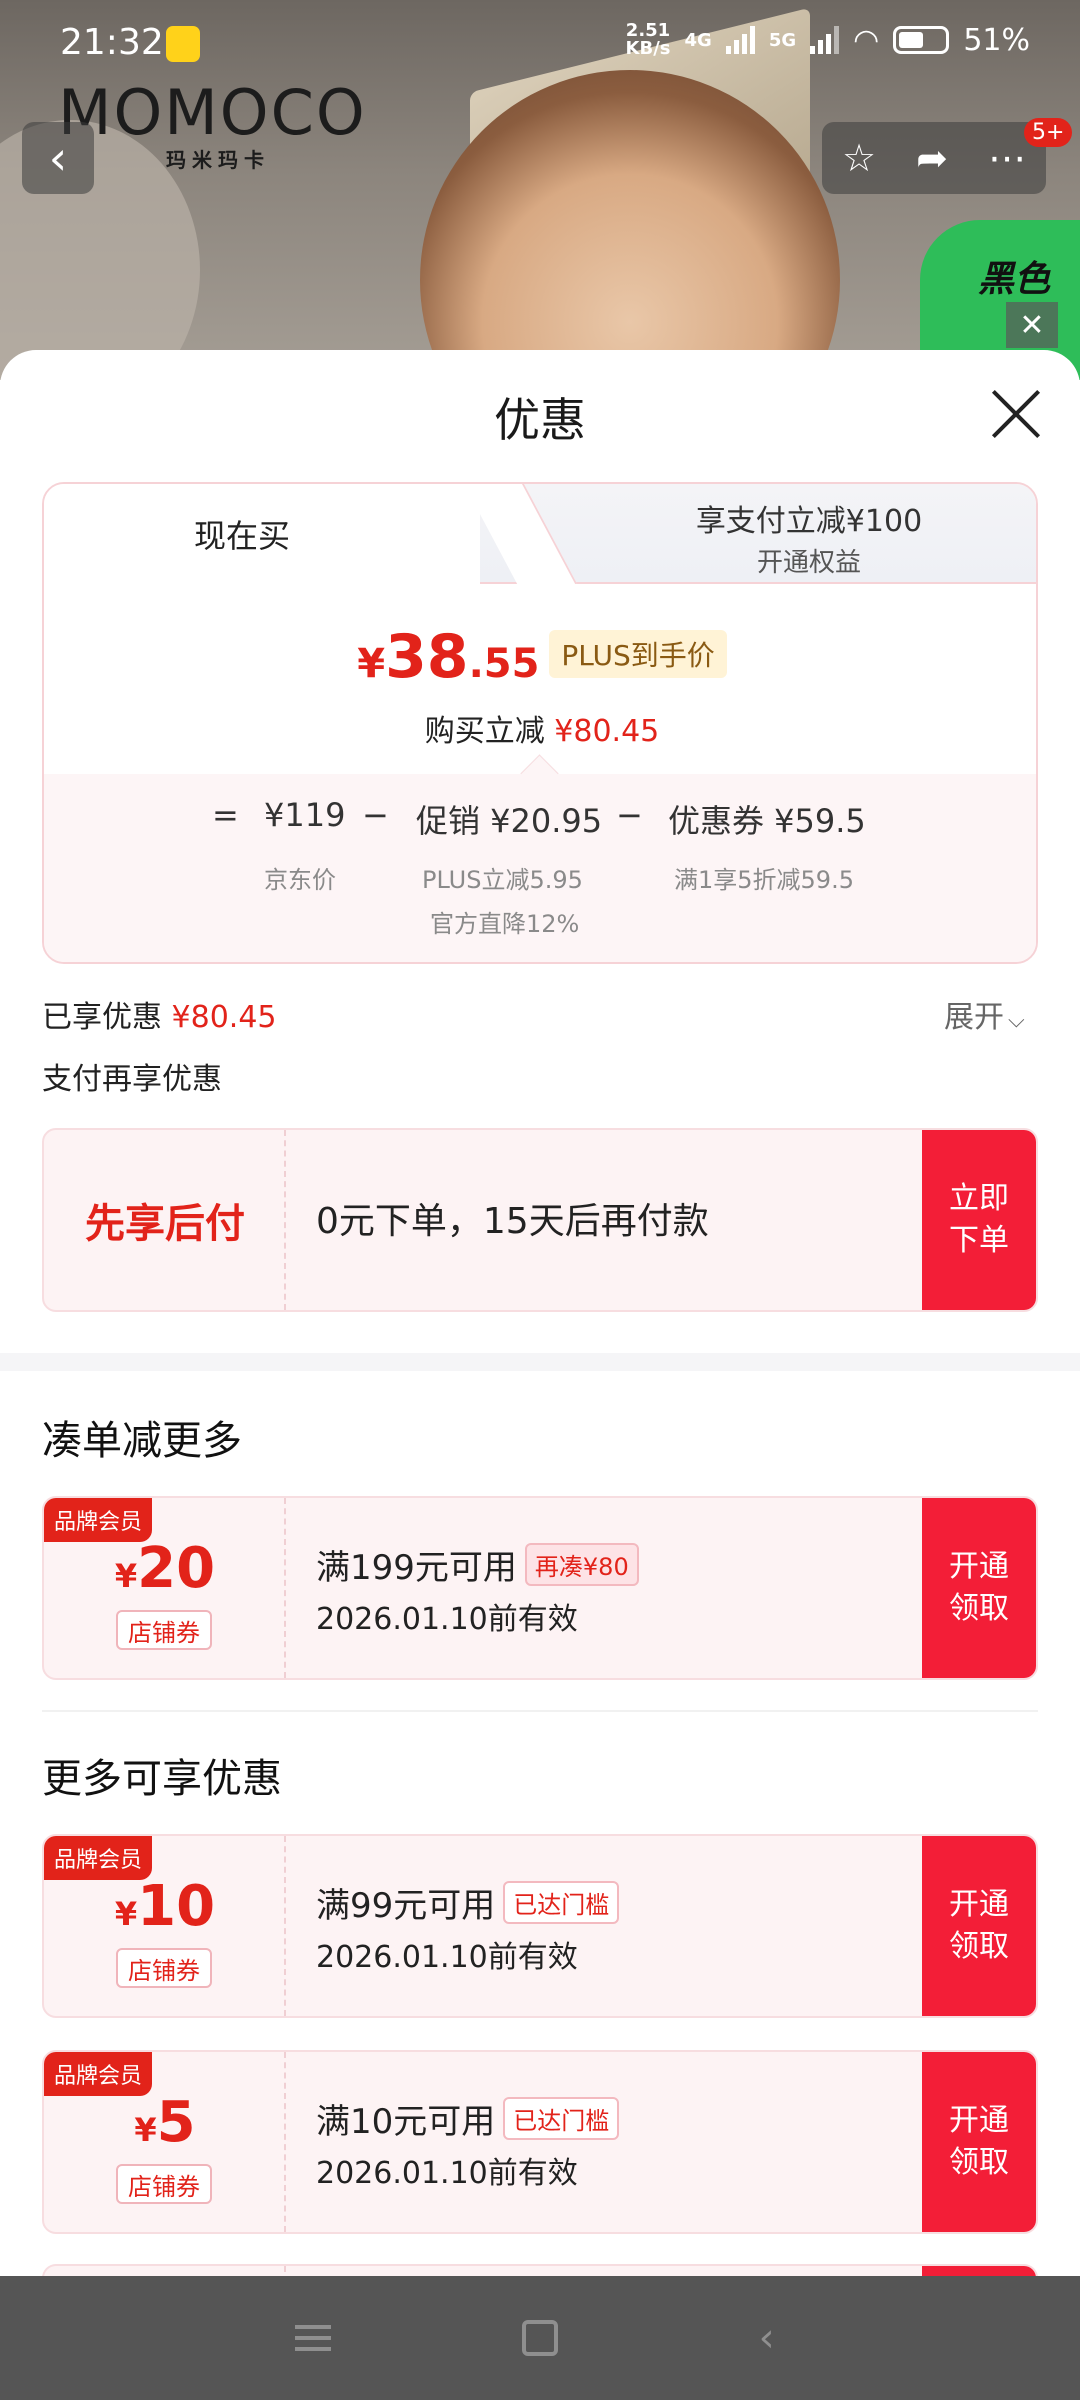 Image resolution: width=1080 pixels, height=2400 pixels. I want to click on pay-more-title: 支付再享优惠, so click(132, 1079).